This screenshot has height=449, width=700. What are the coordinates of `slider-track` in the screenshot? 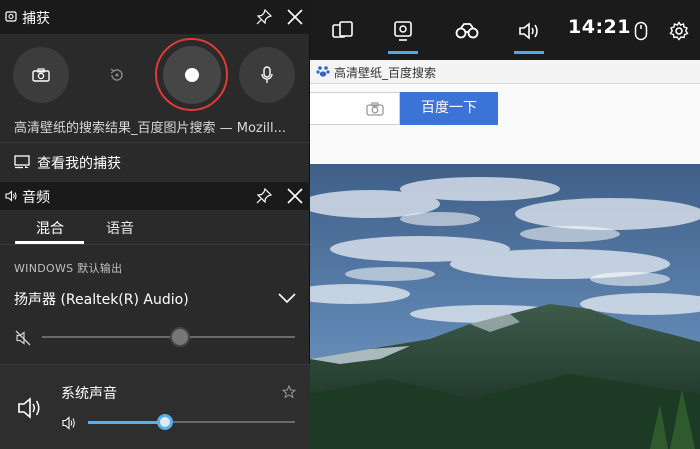 It's located at (168, 337).